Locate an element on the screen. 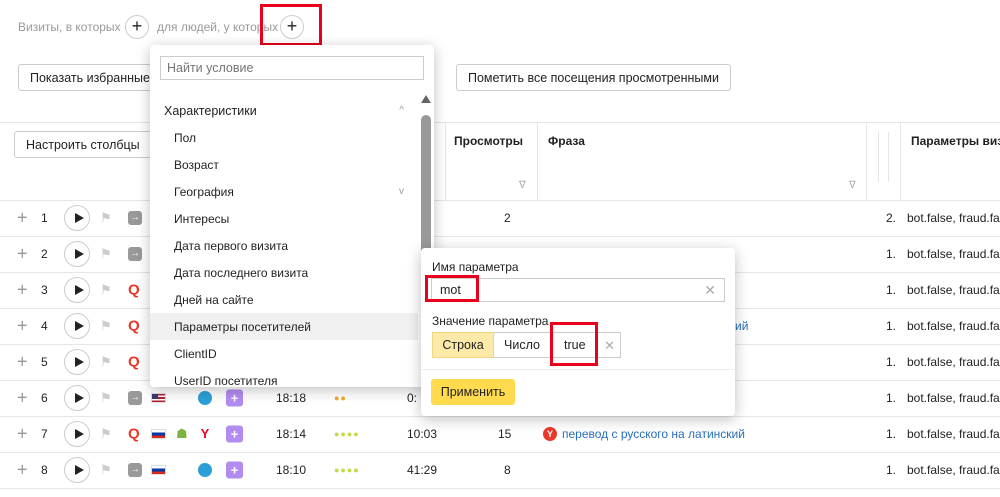 The image size is (1000, 497). search-phrase-text: перевод с русского на латинский is located at coordinates (653, 434).